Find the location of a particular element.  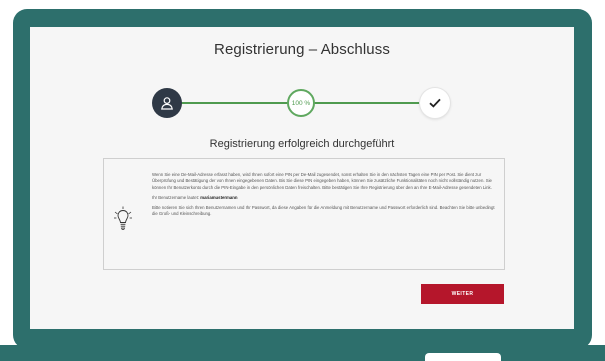

progress-stepper: 100 % is located at coordinates (302, 108).